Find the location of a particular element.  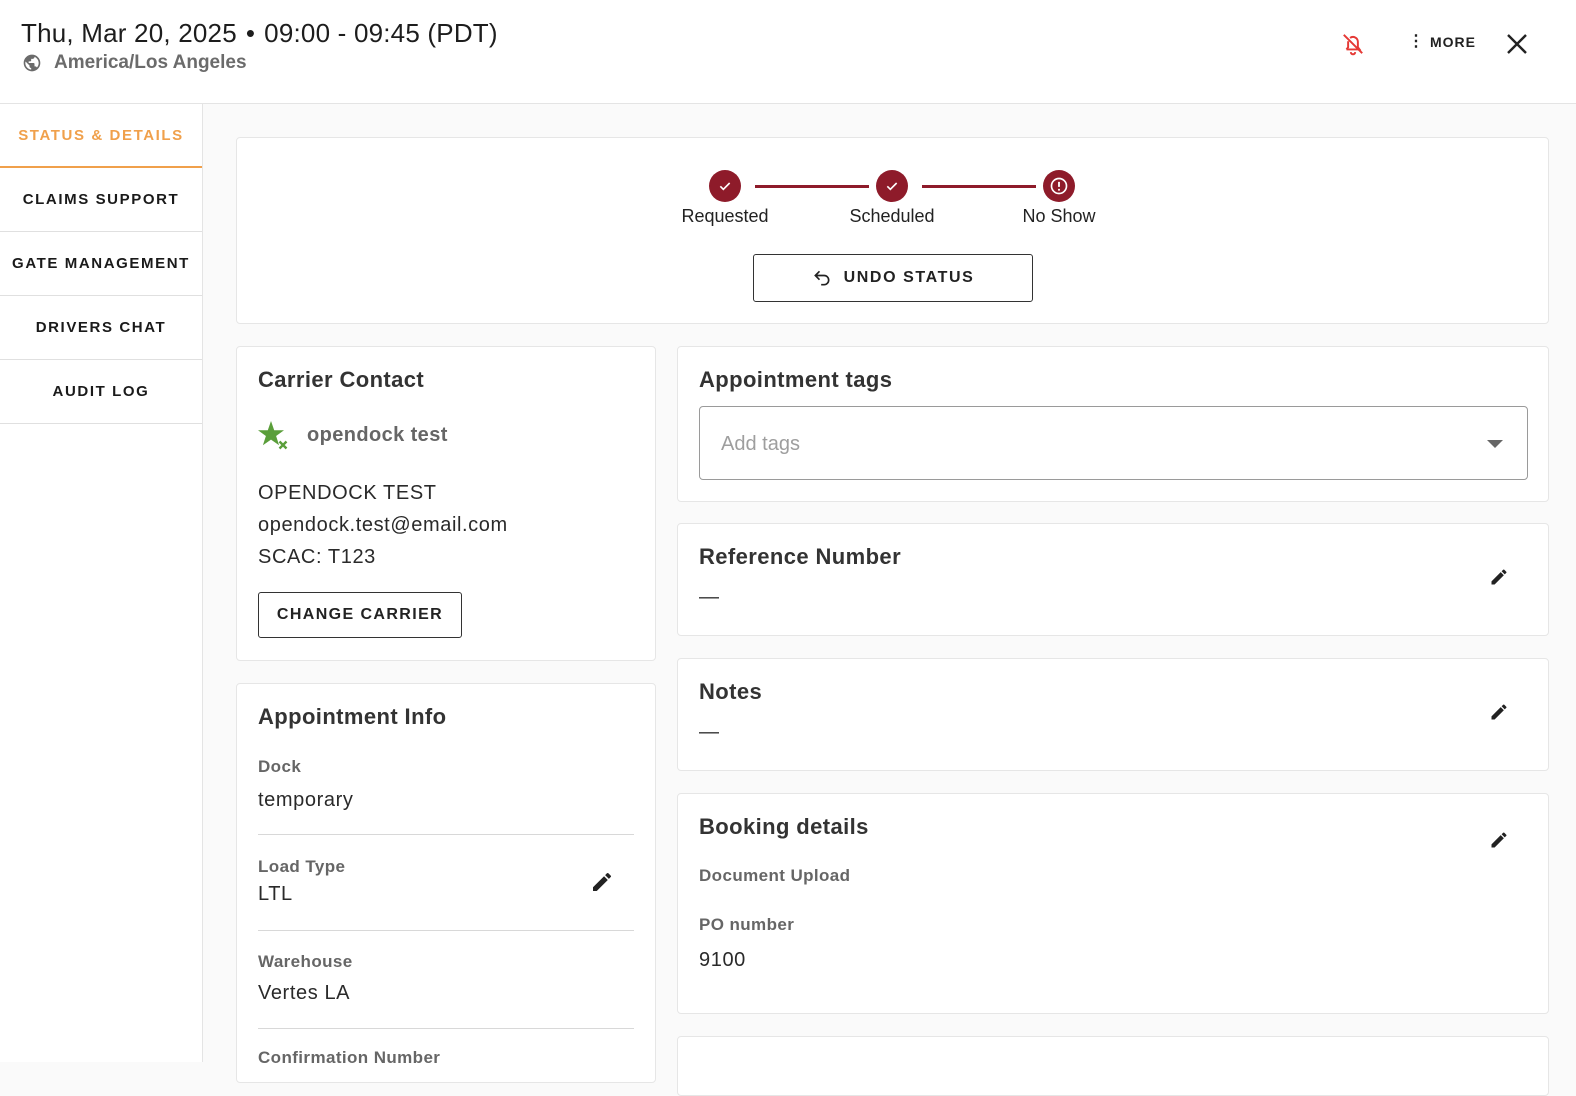

tab-gate-management: GATE MANAGEMENT is located at coordinates (101, 264).